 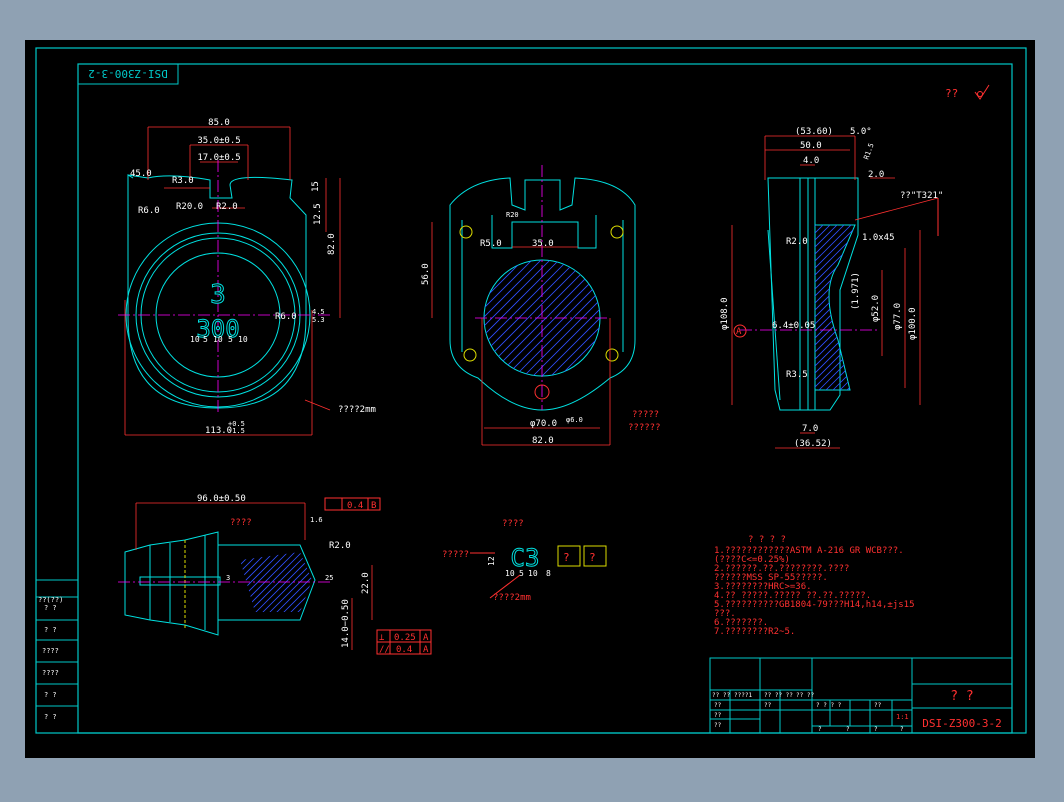 I want to click on v1-dim-t1: 4.5, so click(x=318, y=312).